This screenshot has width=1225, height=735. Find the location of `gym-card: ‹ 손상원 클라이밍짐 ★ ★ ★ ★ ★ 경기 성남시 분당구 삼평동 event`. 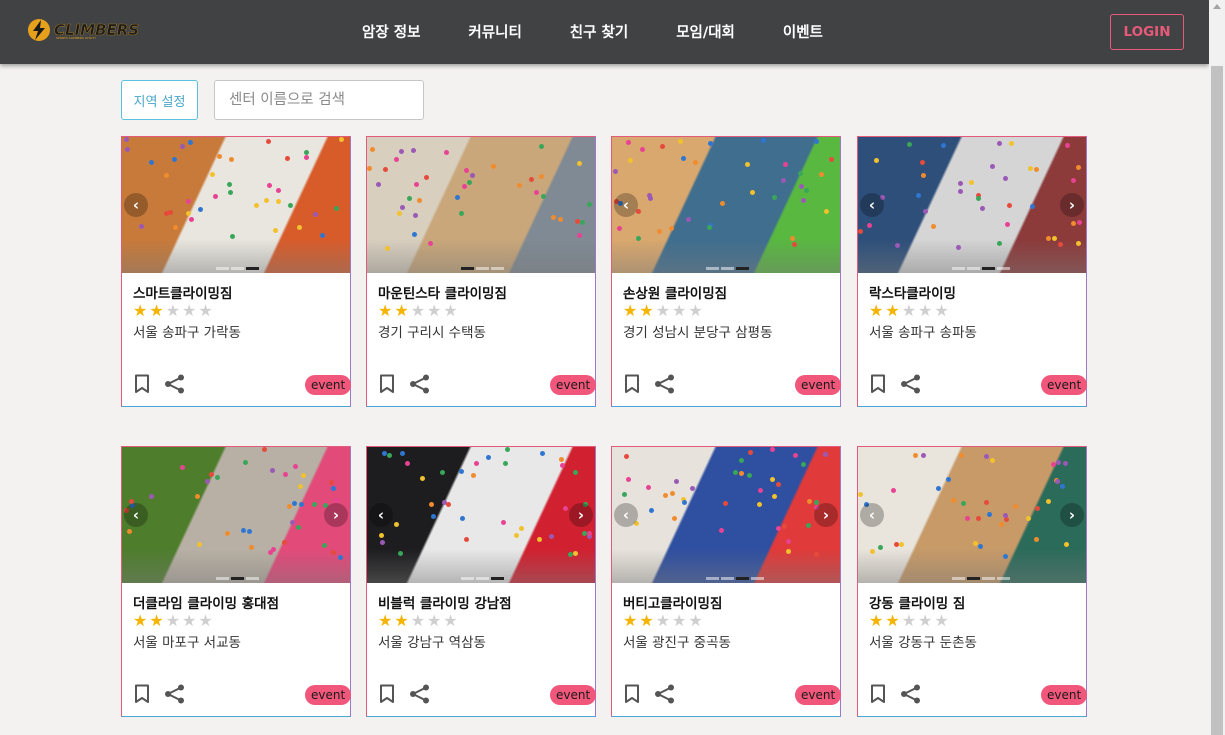

gym-card: ‹ 손상원 클라이밍짐 ★ ★ ★ ★ ★ 경기 성남시 분당구 삼평동 event is located at coordinates (726, 271).